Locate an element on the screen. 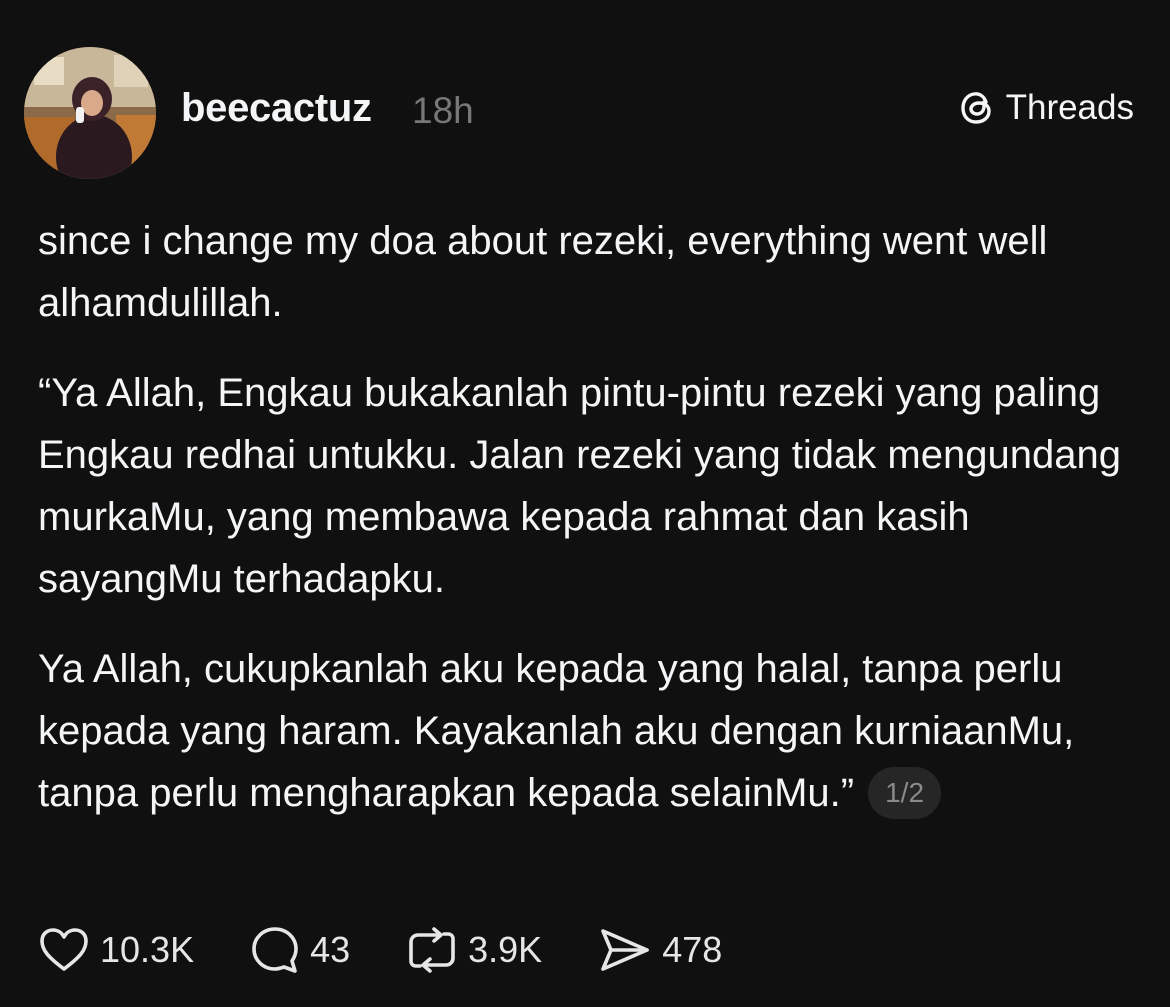 The height and width of the screenshot is (1007, 1170). repost-button: 3.9K is located at coordinates (474, 950).